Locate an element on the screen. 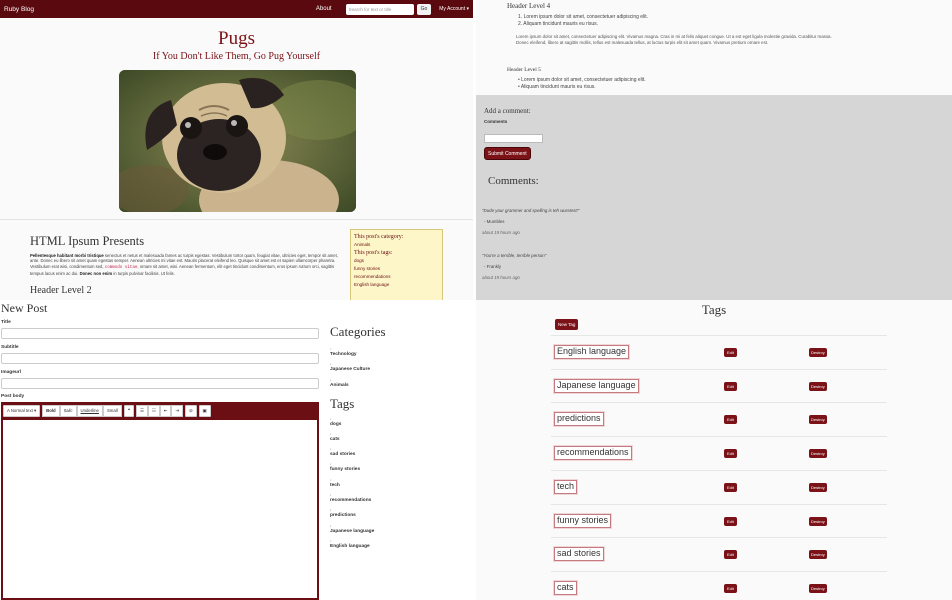  bold-button: Bold is located at coordinates (51, 411).